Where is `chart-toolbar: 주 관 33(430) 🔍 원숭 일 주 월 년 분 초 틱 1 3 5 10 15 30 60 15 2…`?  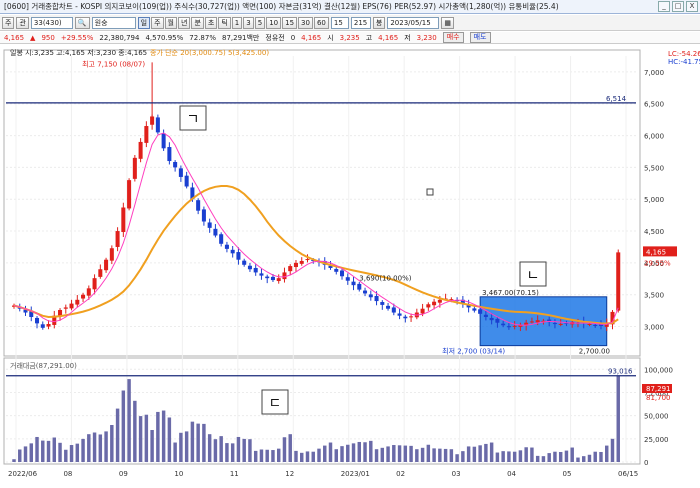 chart-toolbar: 주 관 33(430) 🔍 원숭 일 주 월 년 분 초 틱 1 3 5 10 15 30 60 15 2… is located at coordinates (350, 23).